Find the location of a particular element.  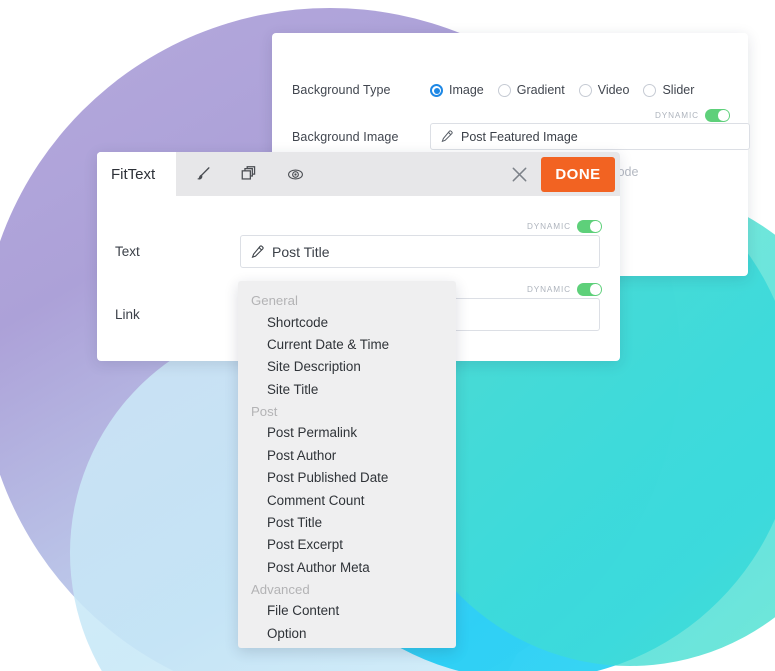

dropdown-item-site-title: Site Title is located at coordinates (347, 389).